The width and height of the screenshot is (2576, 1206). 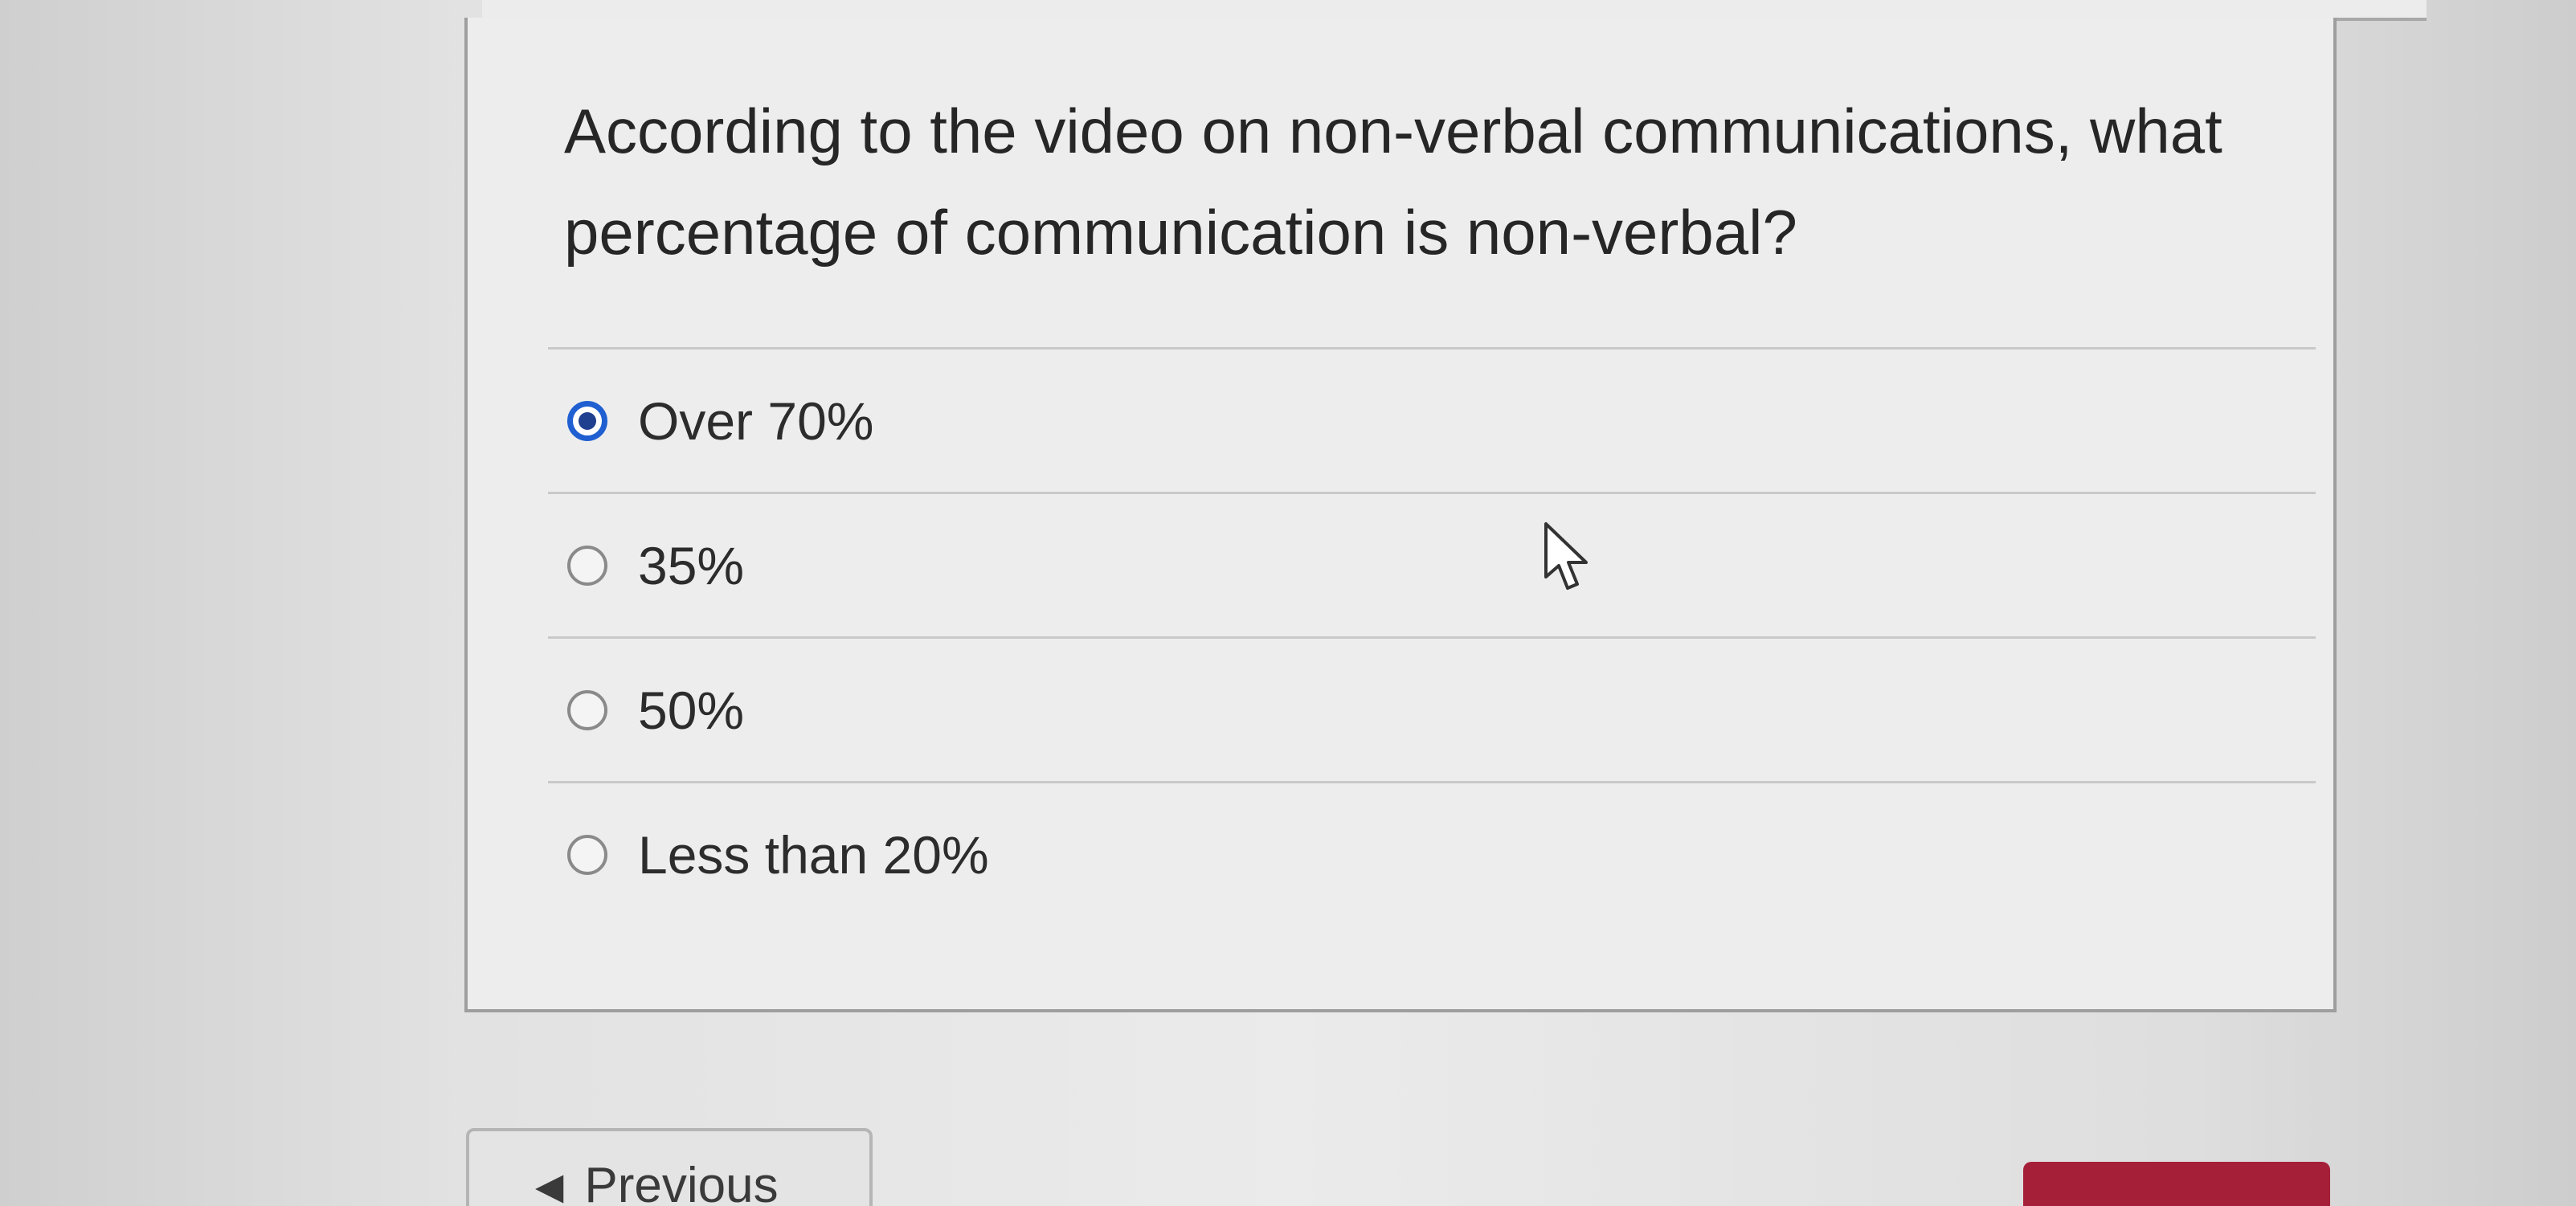 What do you see at coordinates (587, 421) in the screenshot?
I see `radio-selected-icon` at bounding box center [587, 421].